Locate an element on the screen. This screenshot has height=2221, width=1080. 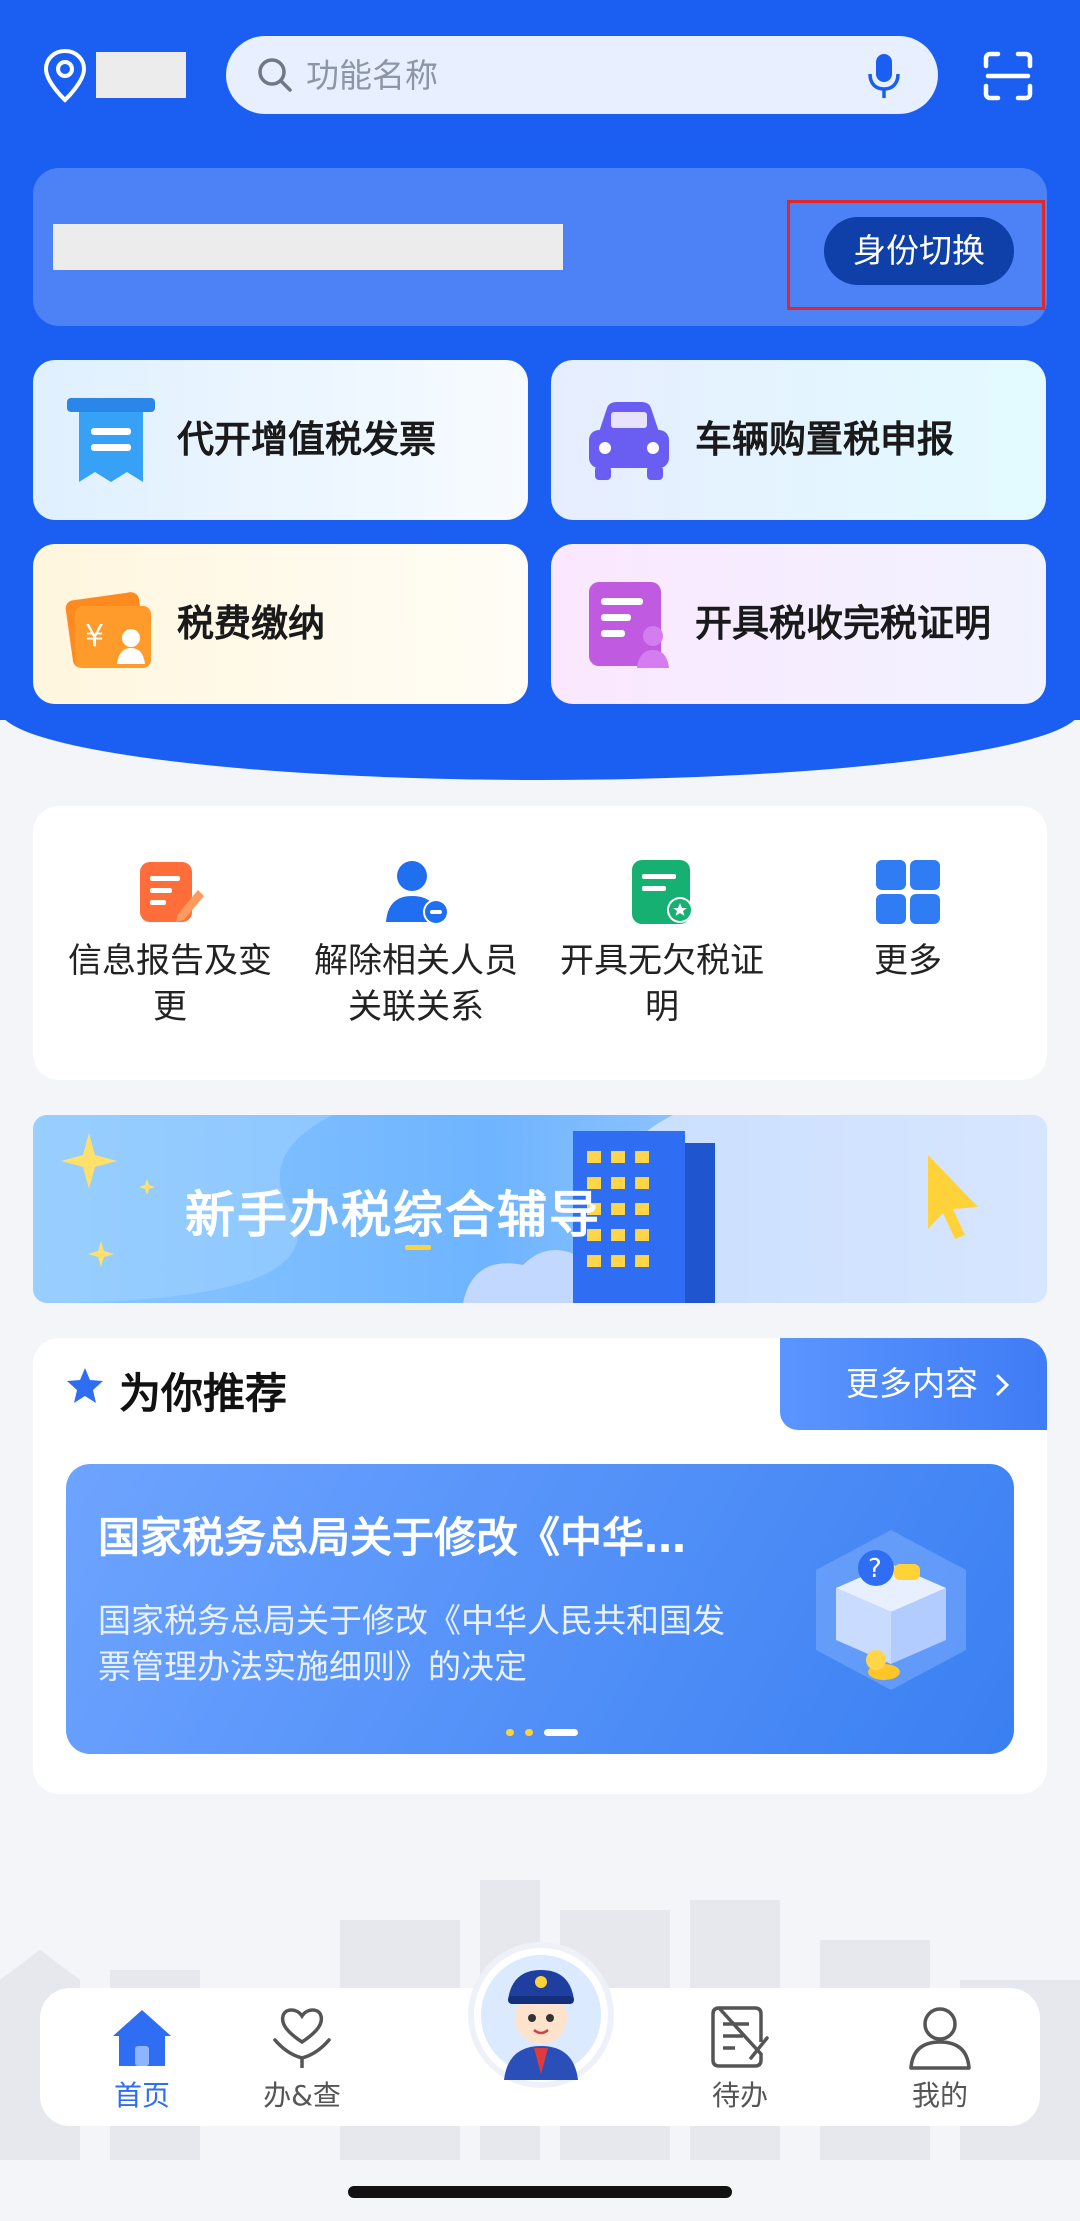
service-label: 开具无欠税证明 is located at coordinates (662, 984).